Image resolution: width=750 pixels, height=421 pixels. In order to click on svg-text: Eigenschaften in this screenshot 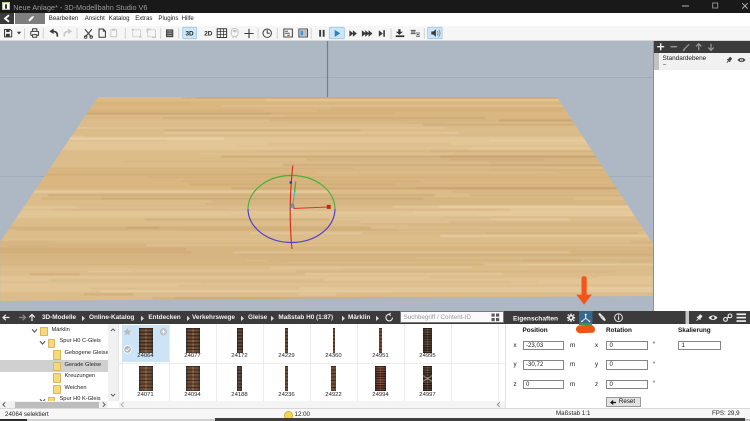, I will do `click(535, 318)`.